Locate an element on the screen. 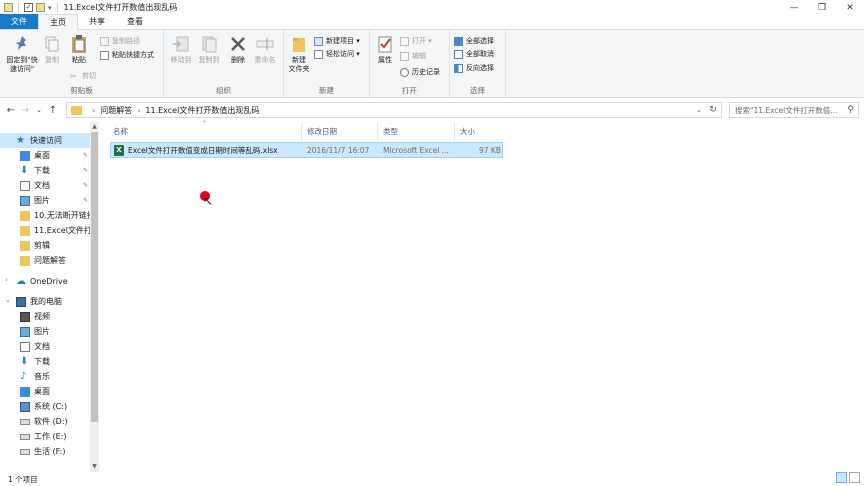  nav-quick-access: ★ 快速访问 is located at coordinates (45, 140).